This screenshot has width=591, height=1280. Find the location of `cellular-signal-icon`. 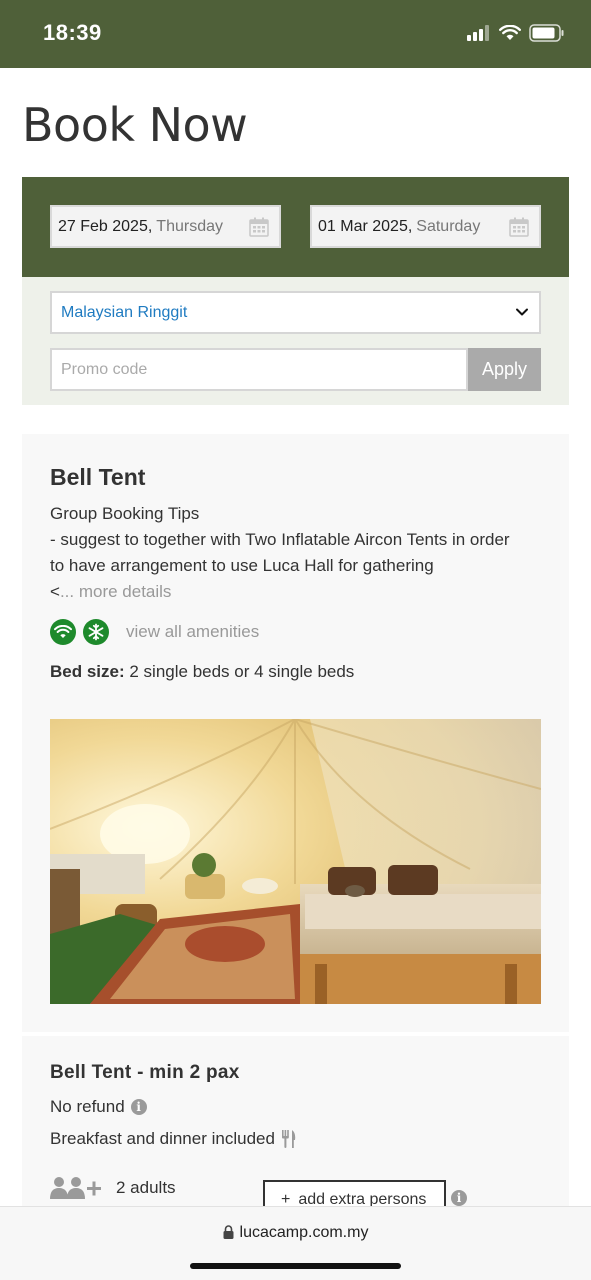

cellular-signal-icon is located at coordinates (478, 33).